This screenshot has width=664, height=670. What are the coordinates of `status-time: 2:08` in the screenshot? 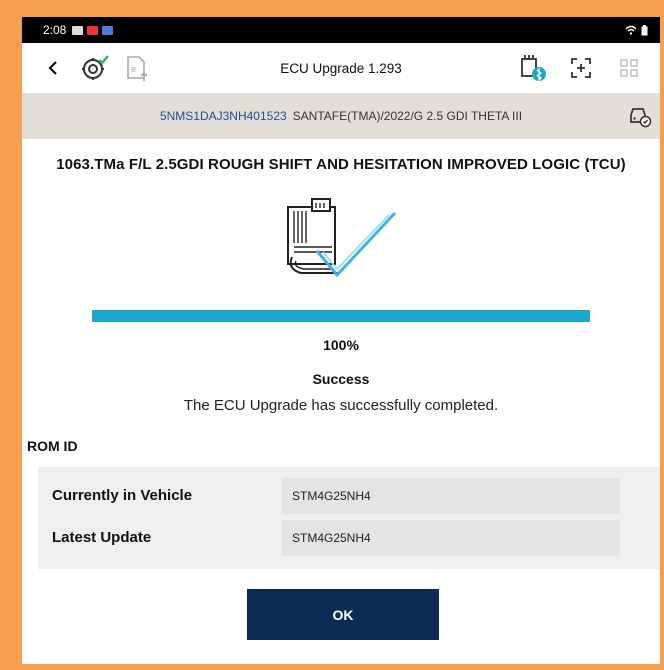 It's located at (55, 30).